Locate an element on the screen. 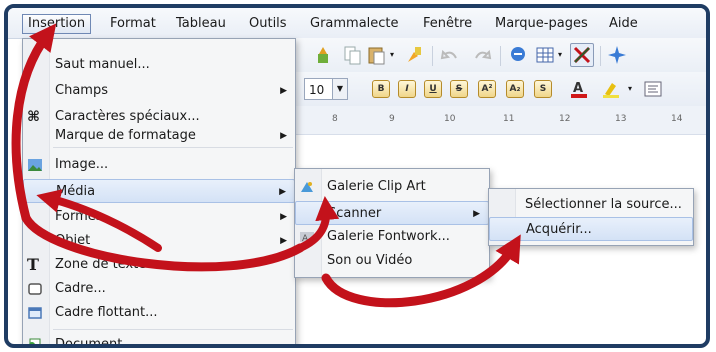  standard-toolbar: ▾ ▾ is located at coordinates (500, 55).